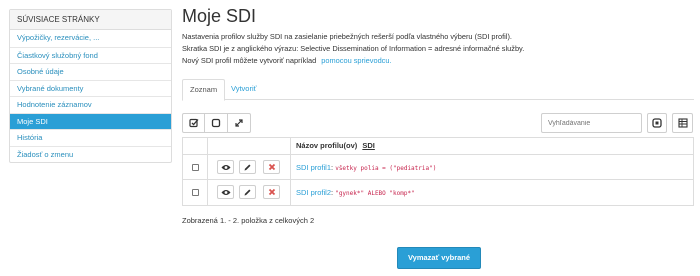  I want to click on circle-dot-icon, so click(657, 123).